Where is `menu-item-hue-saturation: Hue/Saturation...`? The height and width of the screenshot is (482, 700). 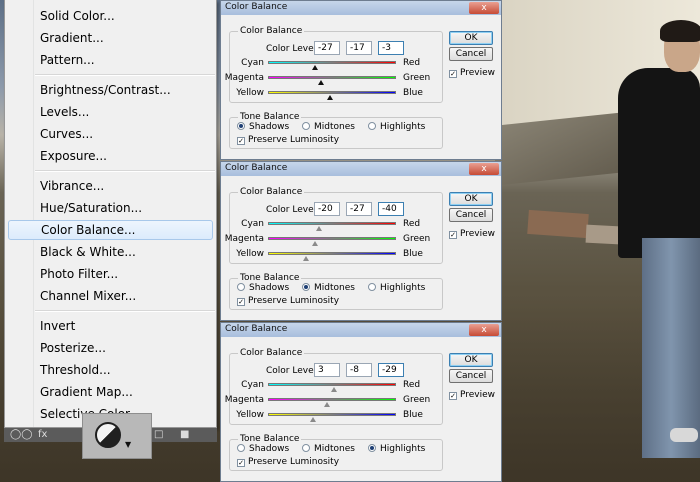 menu-item-hue-saturation: Hue/Saturation... is located at coordinates (110, 208).